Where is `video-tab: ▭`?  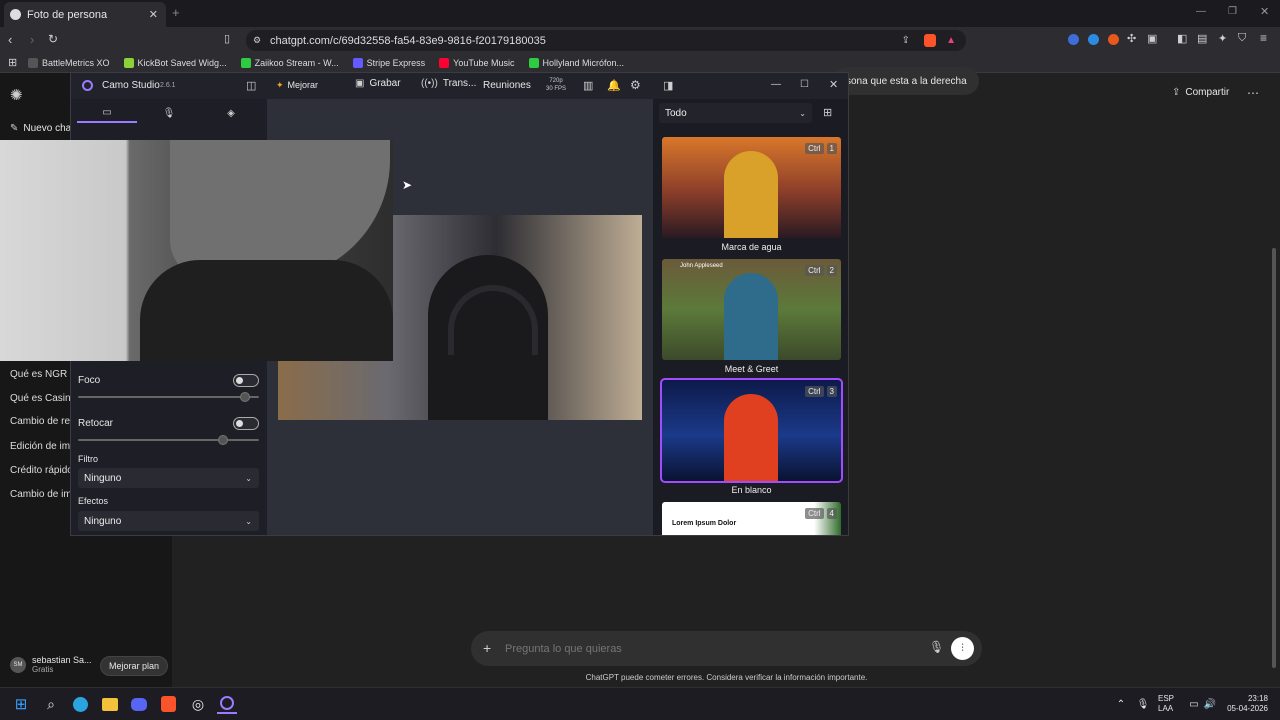 video-tab: ▭ is located at coordinates (107, 113).